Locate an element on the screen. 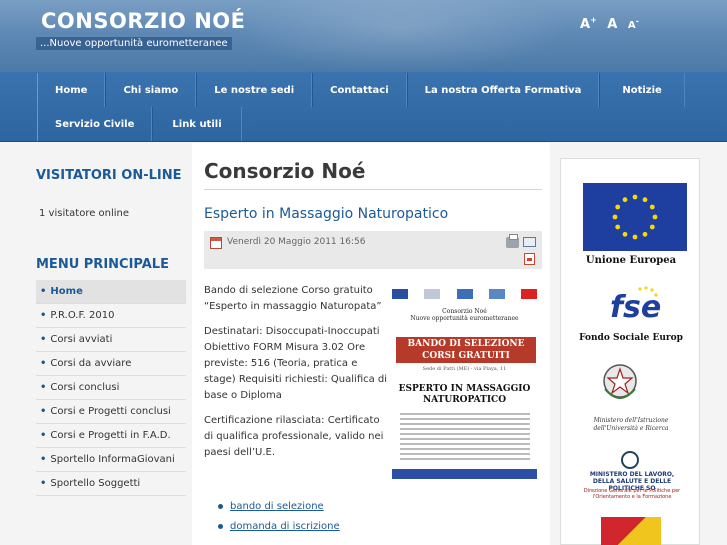  eu-stars is located at coordinates (635, 217).